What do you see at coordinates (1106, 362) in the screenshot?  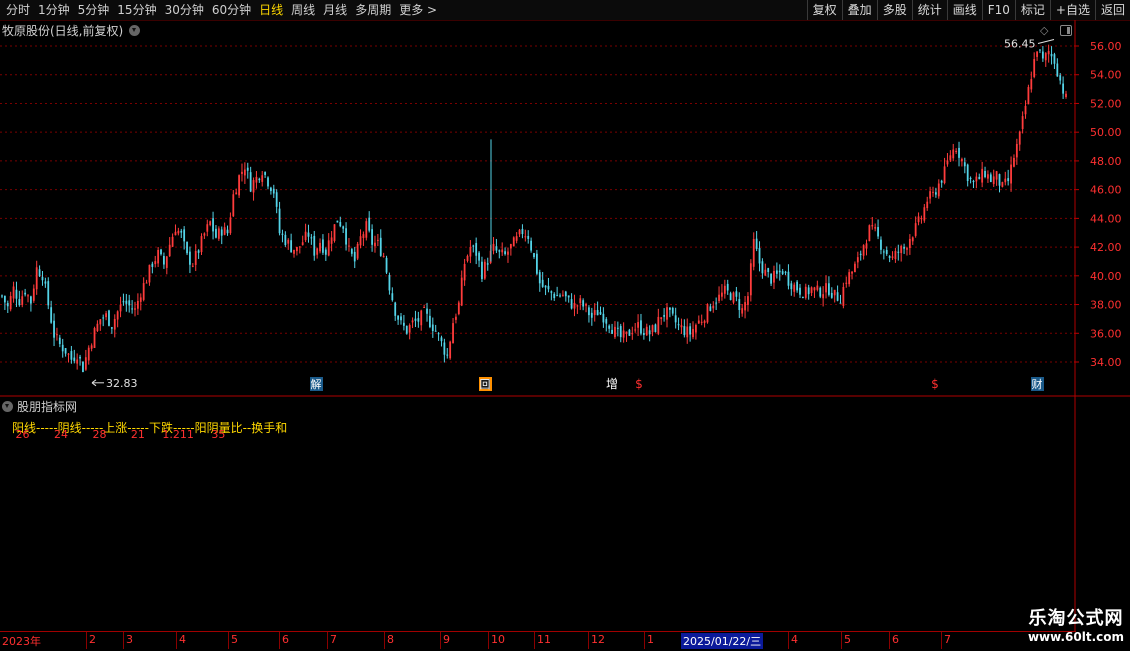 I see `price-tick-label: 34.00` at bounding box center [1106, 362].